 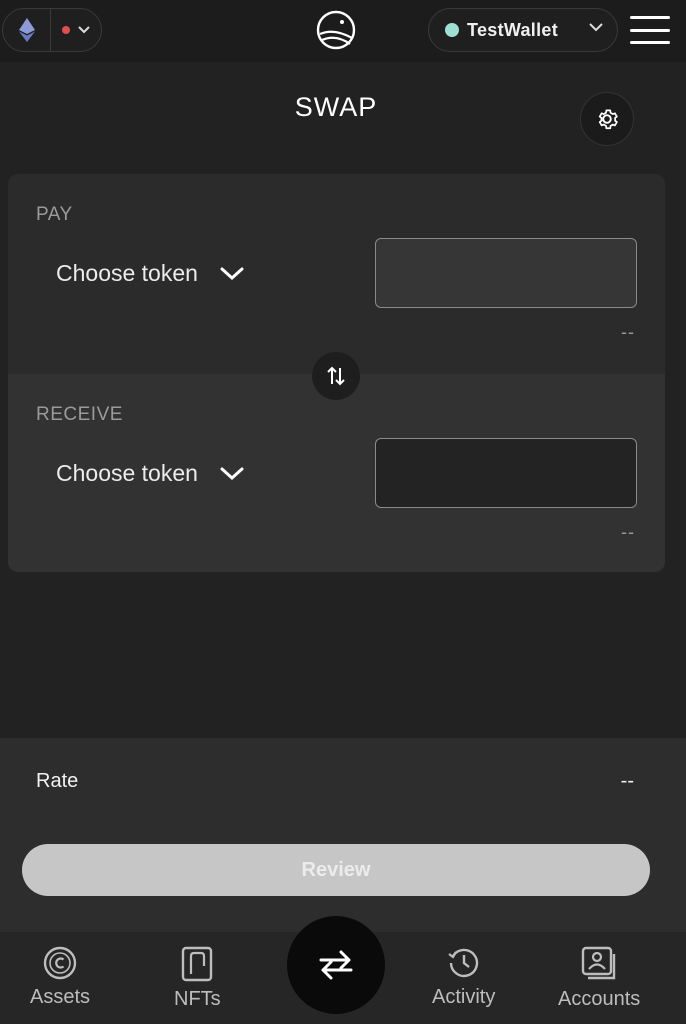 I want to click on settings-button, so click(x=607, y=119).